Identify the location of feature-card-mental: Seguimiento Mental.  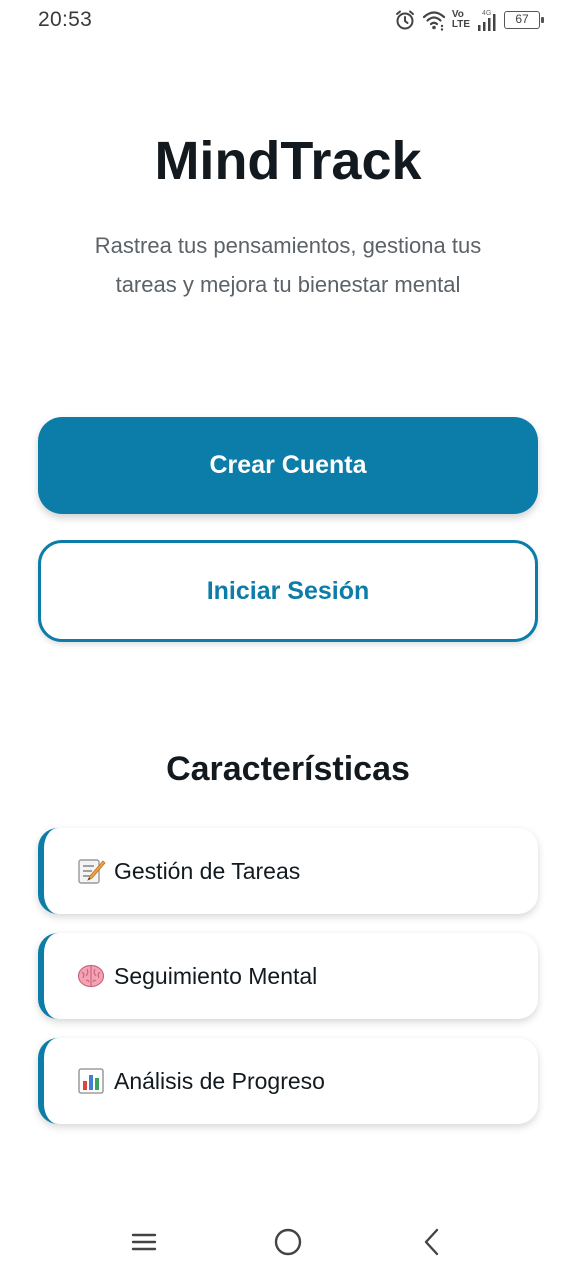
(288, 976).